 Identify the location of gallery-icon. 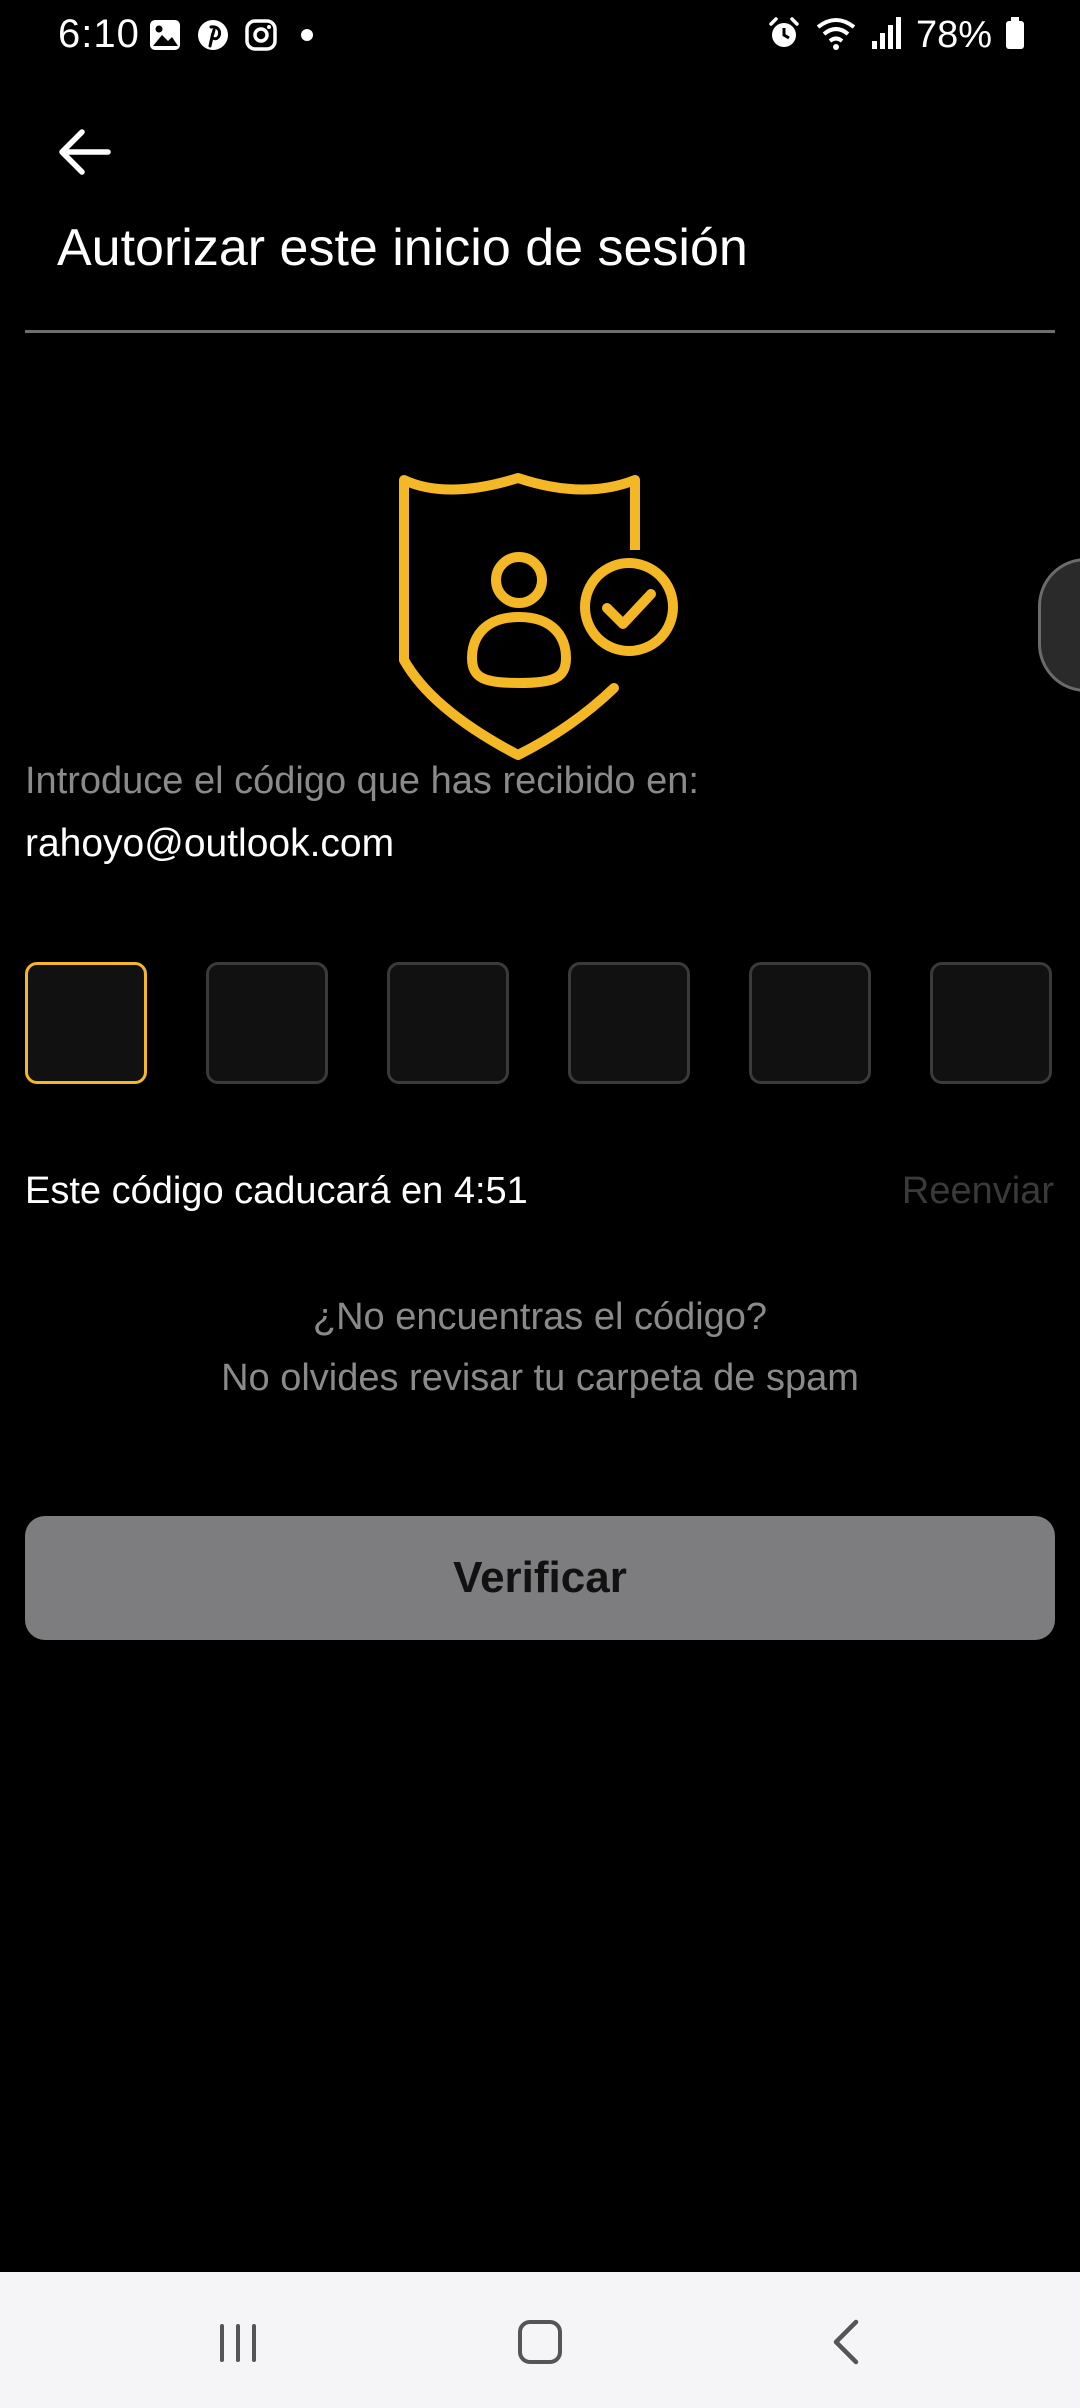
(165, 37).